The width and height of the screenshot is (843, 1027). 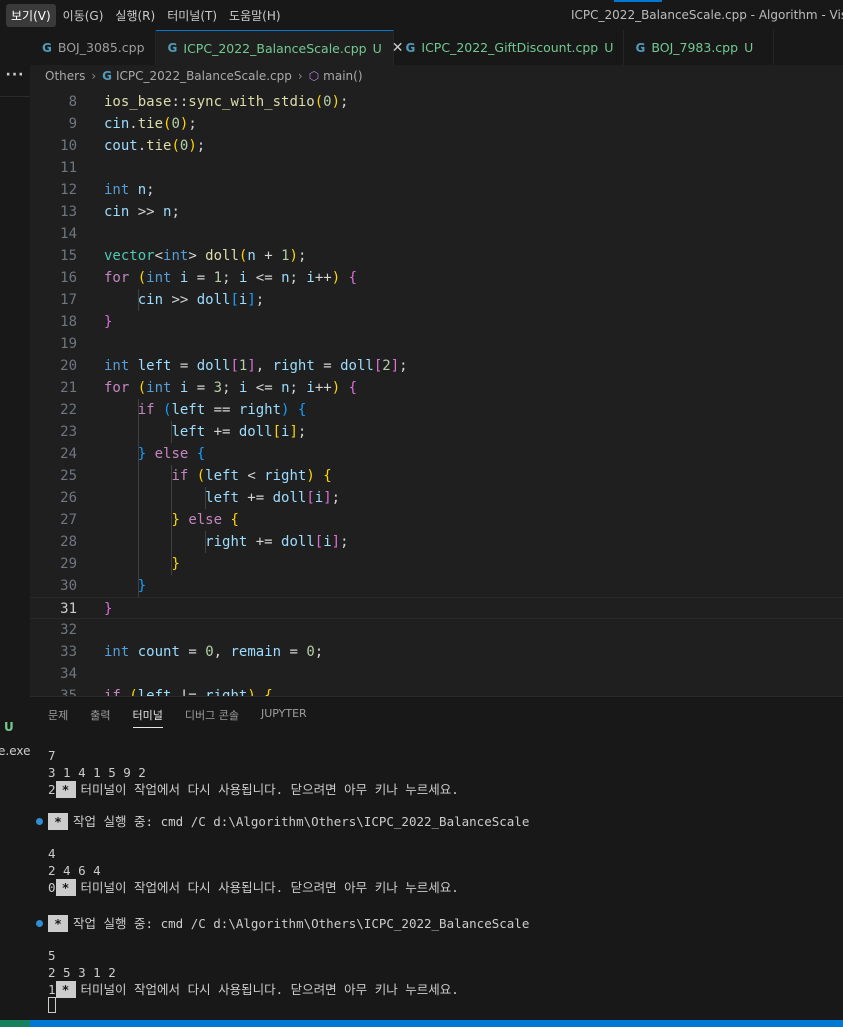 What do you see at coordinates (436, 432) in the screenshot?
I see `code-line: 23 left += doll[i];` at bounding box center [436, 432].